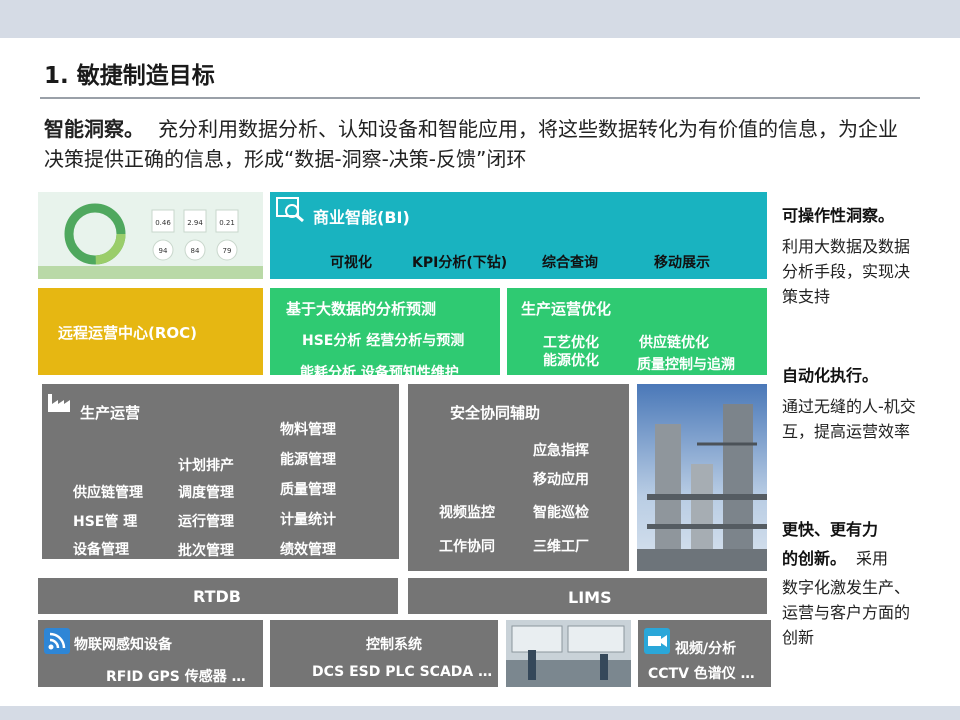 The width and height of the screenshot is (960, 720). I want to click on bi-item-visualization: 可视化, so click(351, 263).